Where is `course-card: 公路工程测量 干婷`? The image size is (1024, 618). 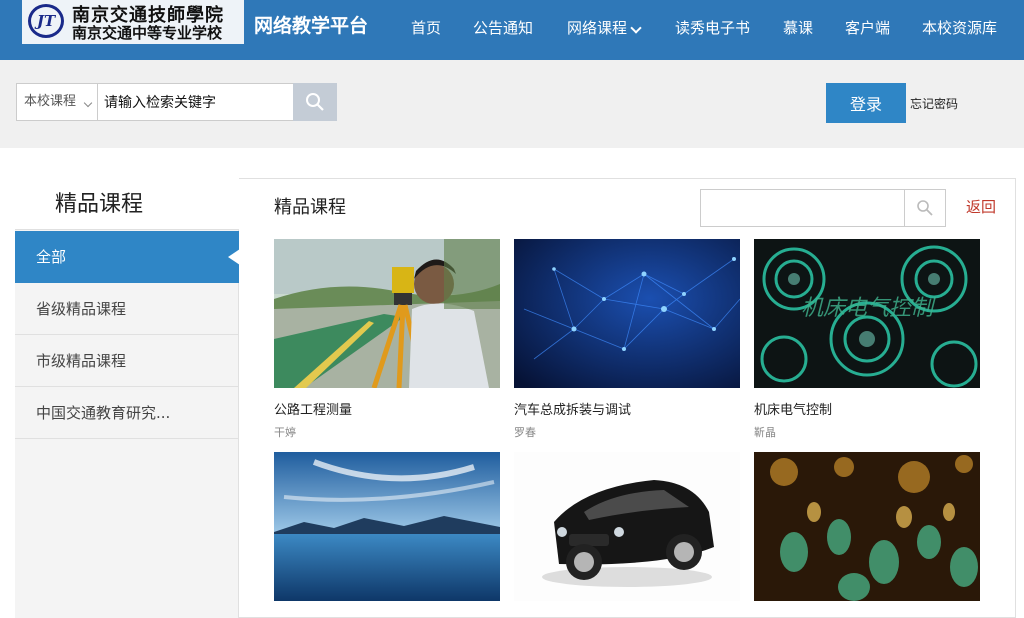 course-card: 公路工程测量 干婷 is located at coordinates (387, 339).